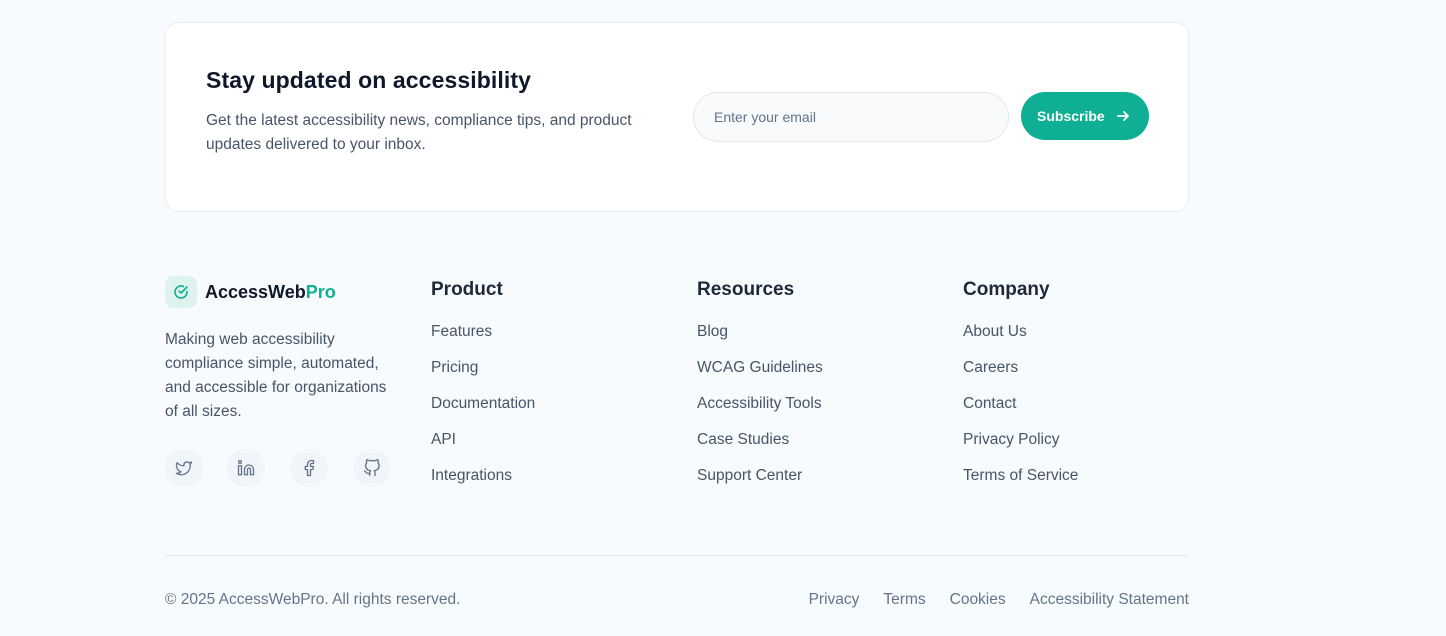  I want to click on twitter-icon, so click(184, 468).